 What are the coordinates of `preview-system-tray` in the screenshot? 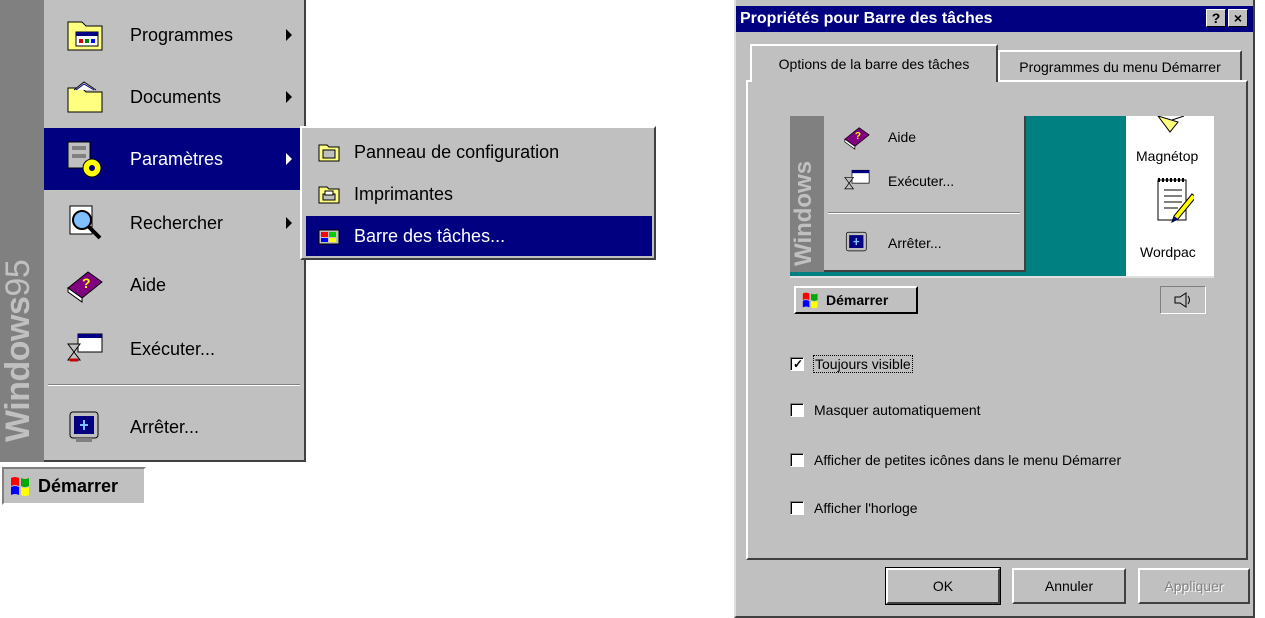 It's located at (1183, 300).